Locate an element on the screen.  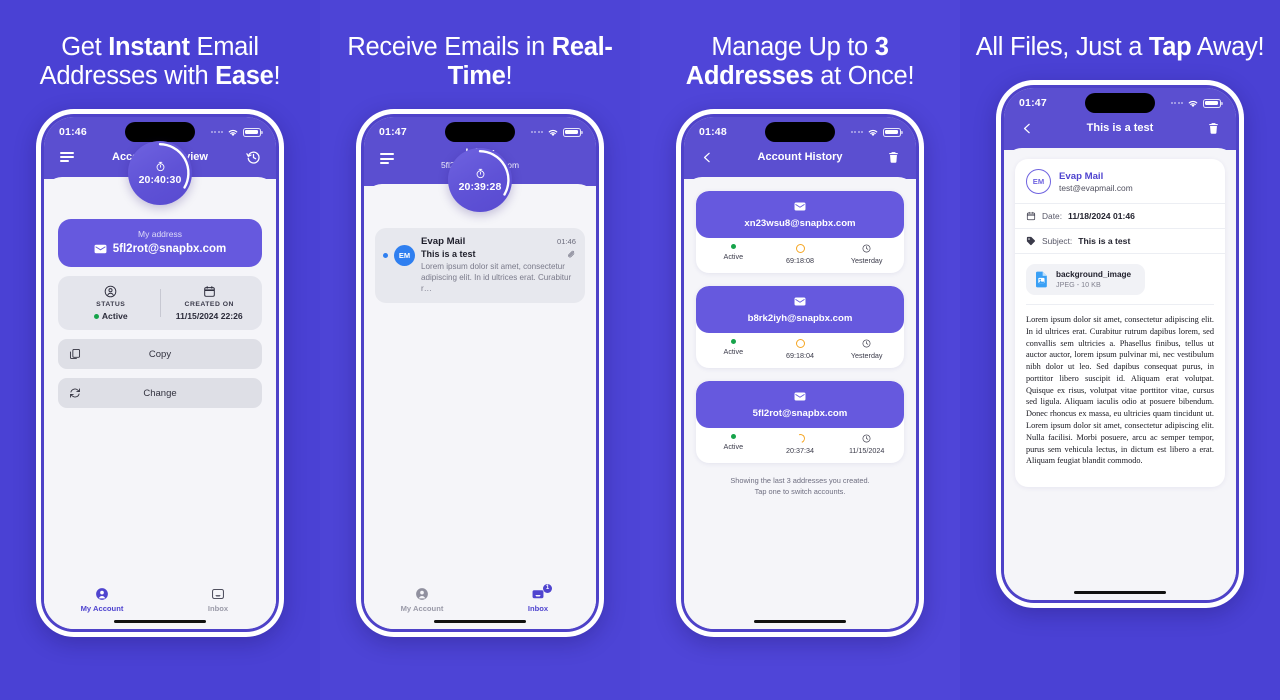
person-circle-icon is located at coordinates (110, 291).